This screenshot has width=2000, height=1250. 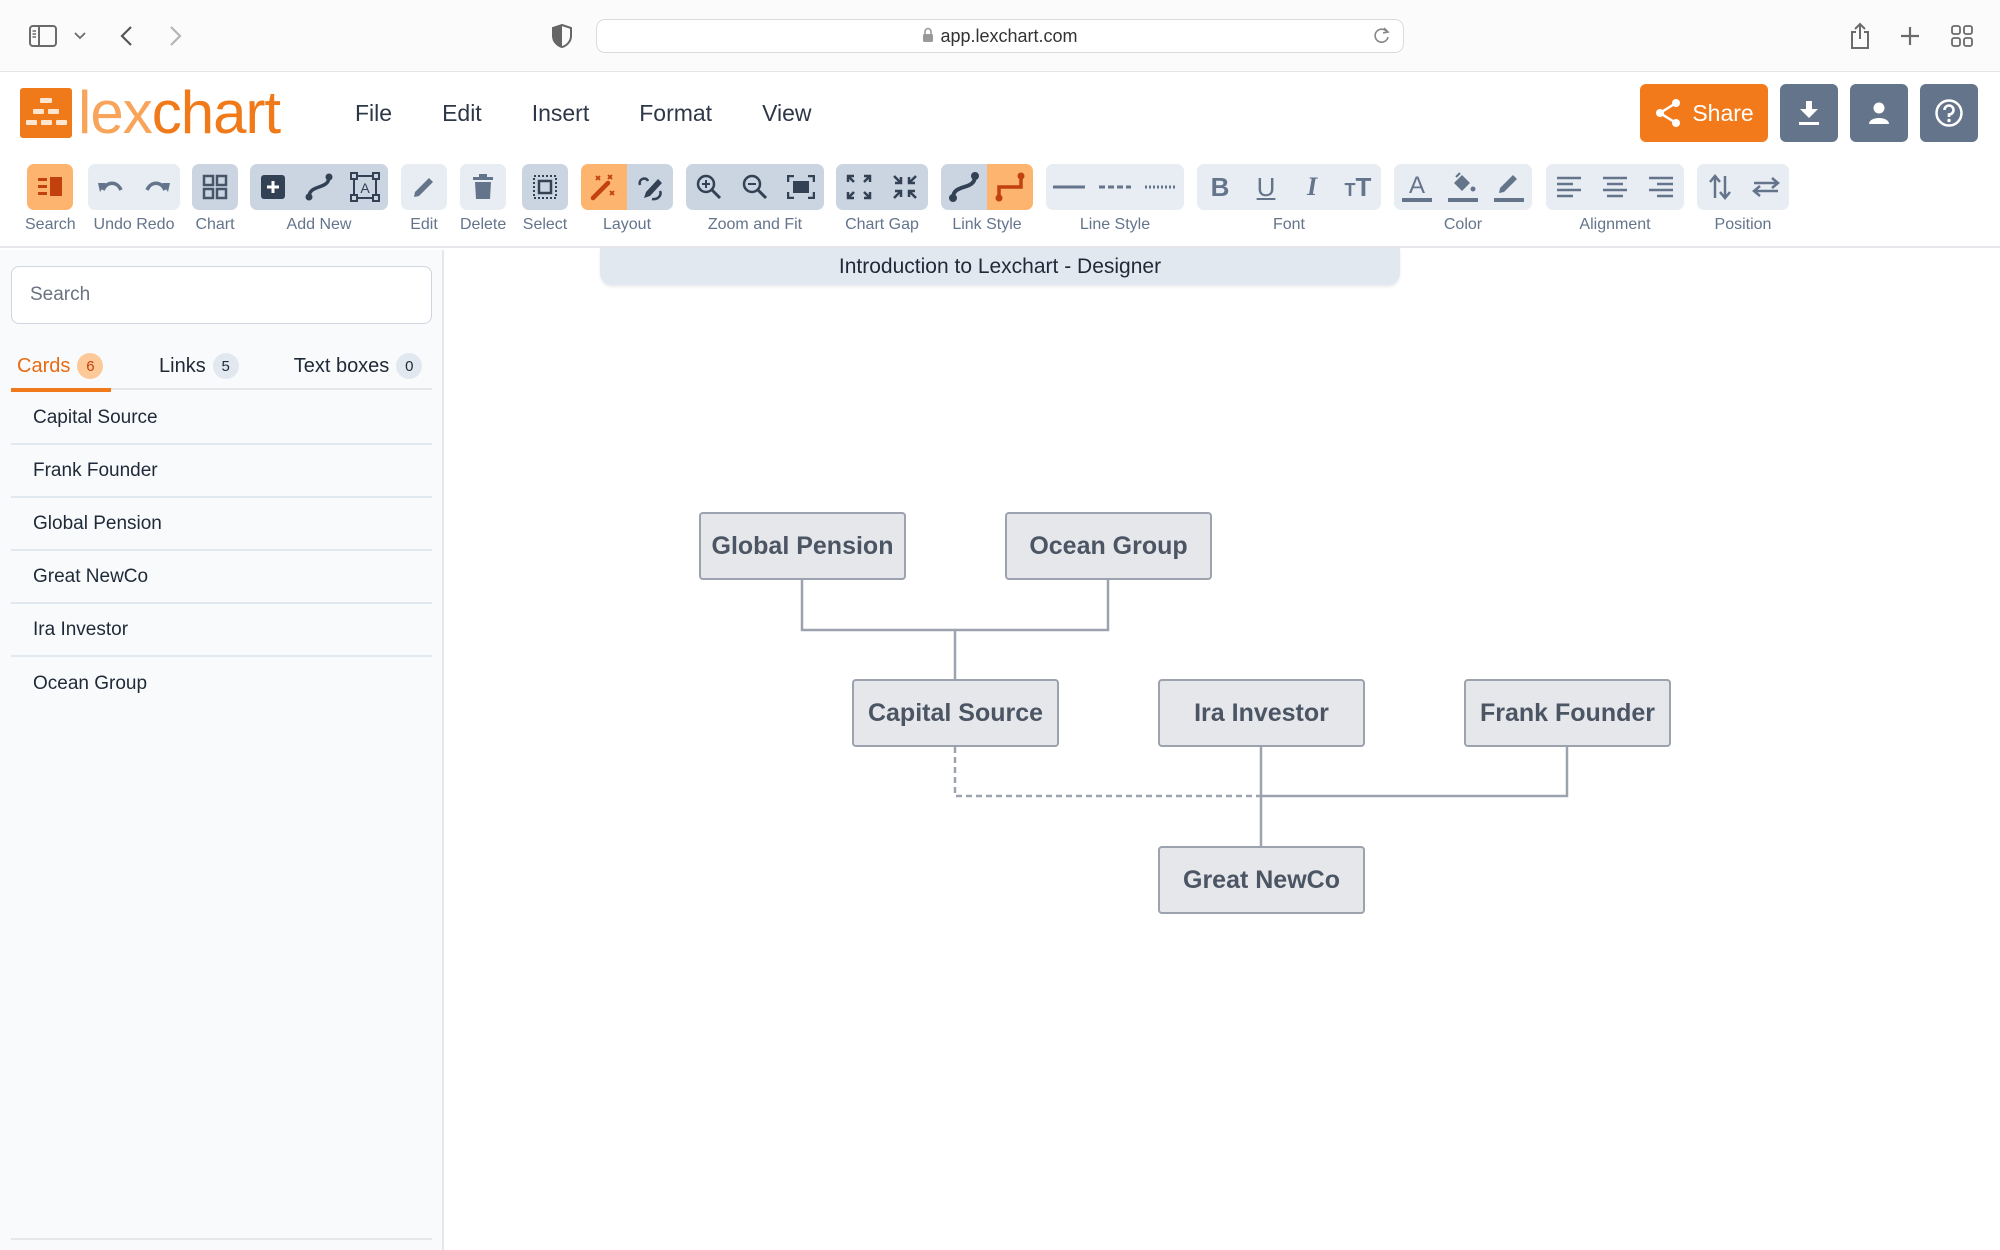 I want to click on zoom-in-button, so click(x=709, y=187).